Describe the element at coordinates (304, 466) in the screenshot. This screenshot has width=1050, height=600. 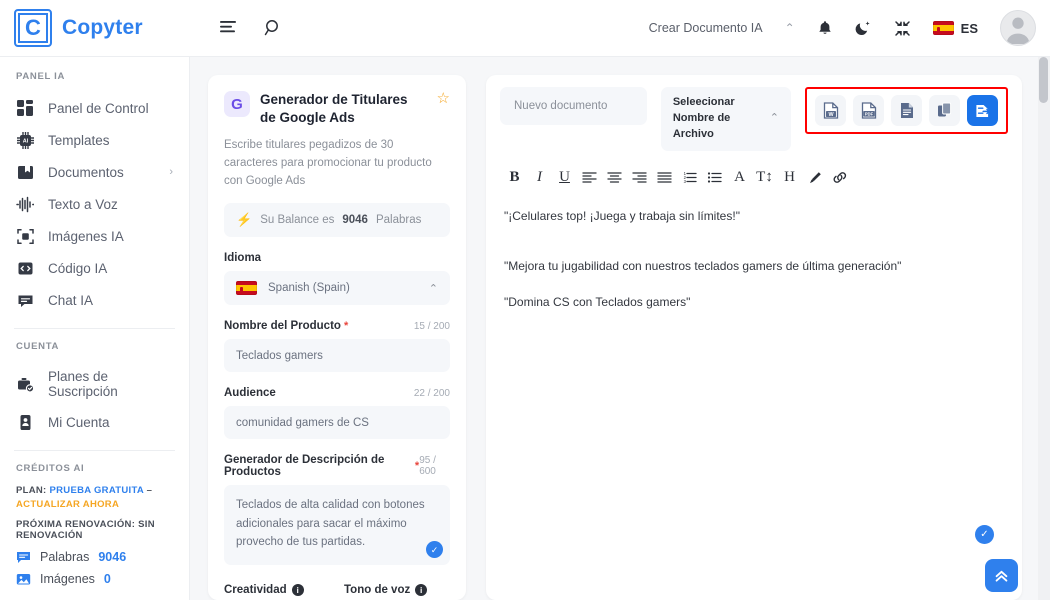
I see `description-label-text: Generador de Descripción de Productos` at that location.